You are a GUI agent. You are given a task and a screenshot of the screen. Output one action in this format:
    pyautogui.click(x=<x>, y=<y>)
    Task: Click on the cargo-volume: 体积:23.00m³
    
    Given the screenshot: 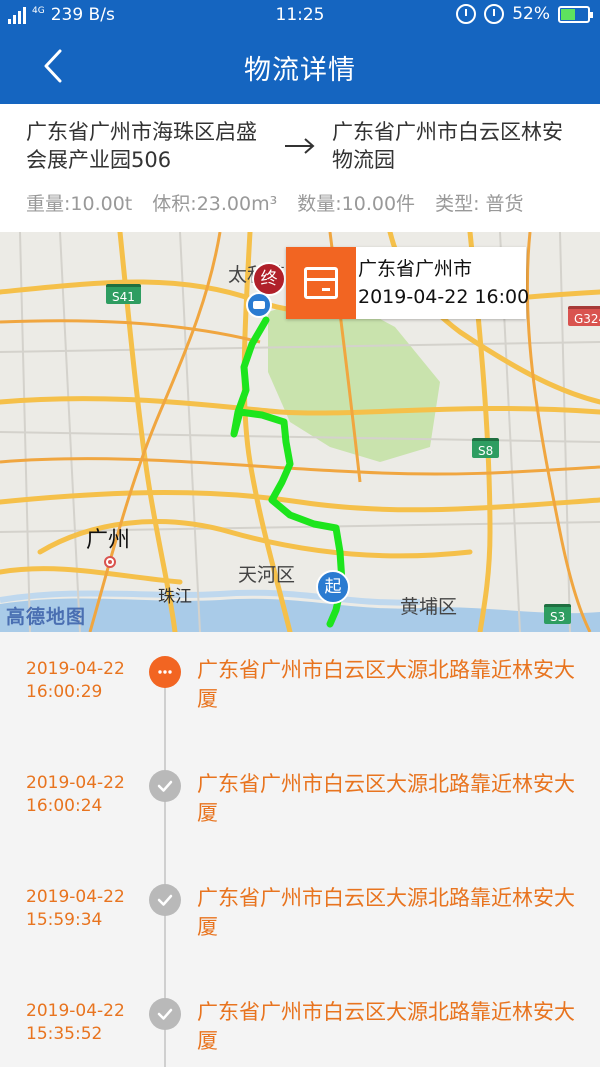 What is the action you would take?
    pyautogui.click(x=215, y=204)
    